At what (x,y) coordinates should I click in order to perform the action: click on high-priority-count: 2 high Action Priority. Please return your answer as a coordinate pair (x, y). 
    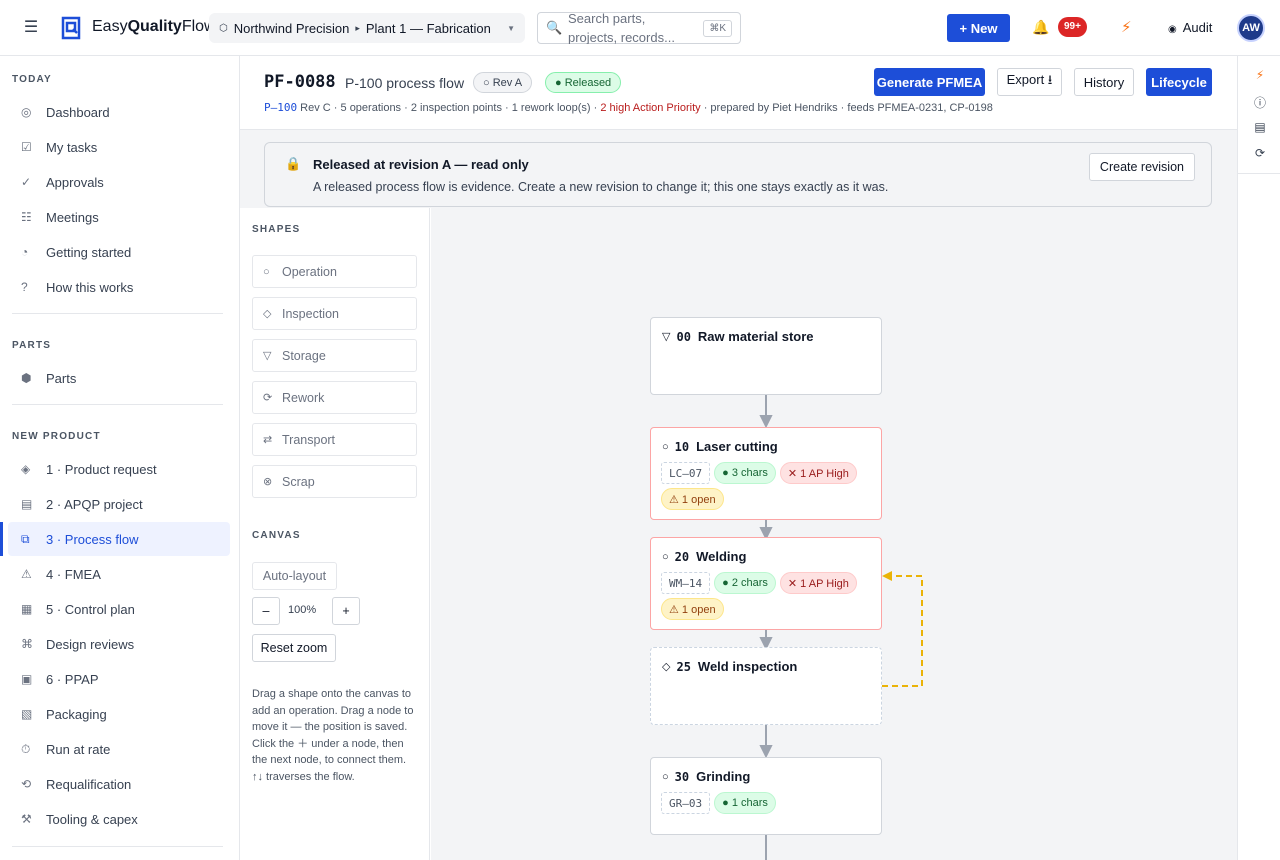
    Looking at the image, I should click on (650, 108).